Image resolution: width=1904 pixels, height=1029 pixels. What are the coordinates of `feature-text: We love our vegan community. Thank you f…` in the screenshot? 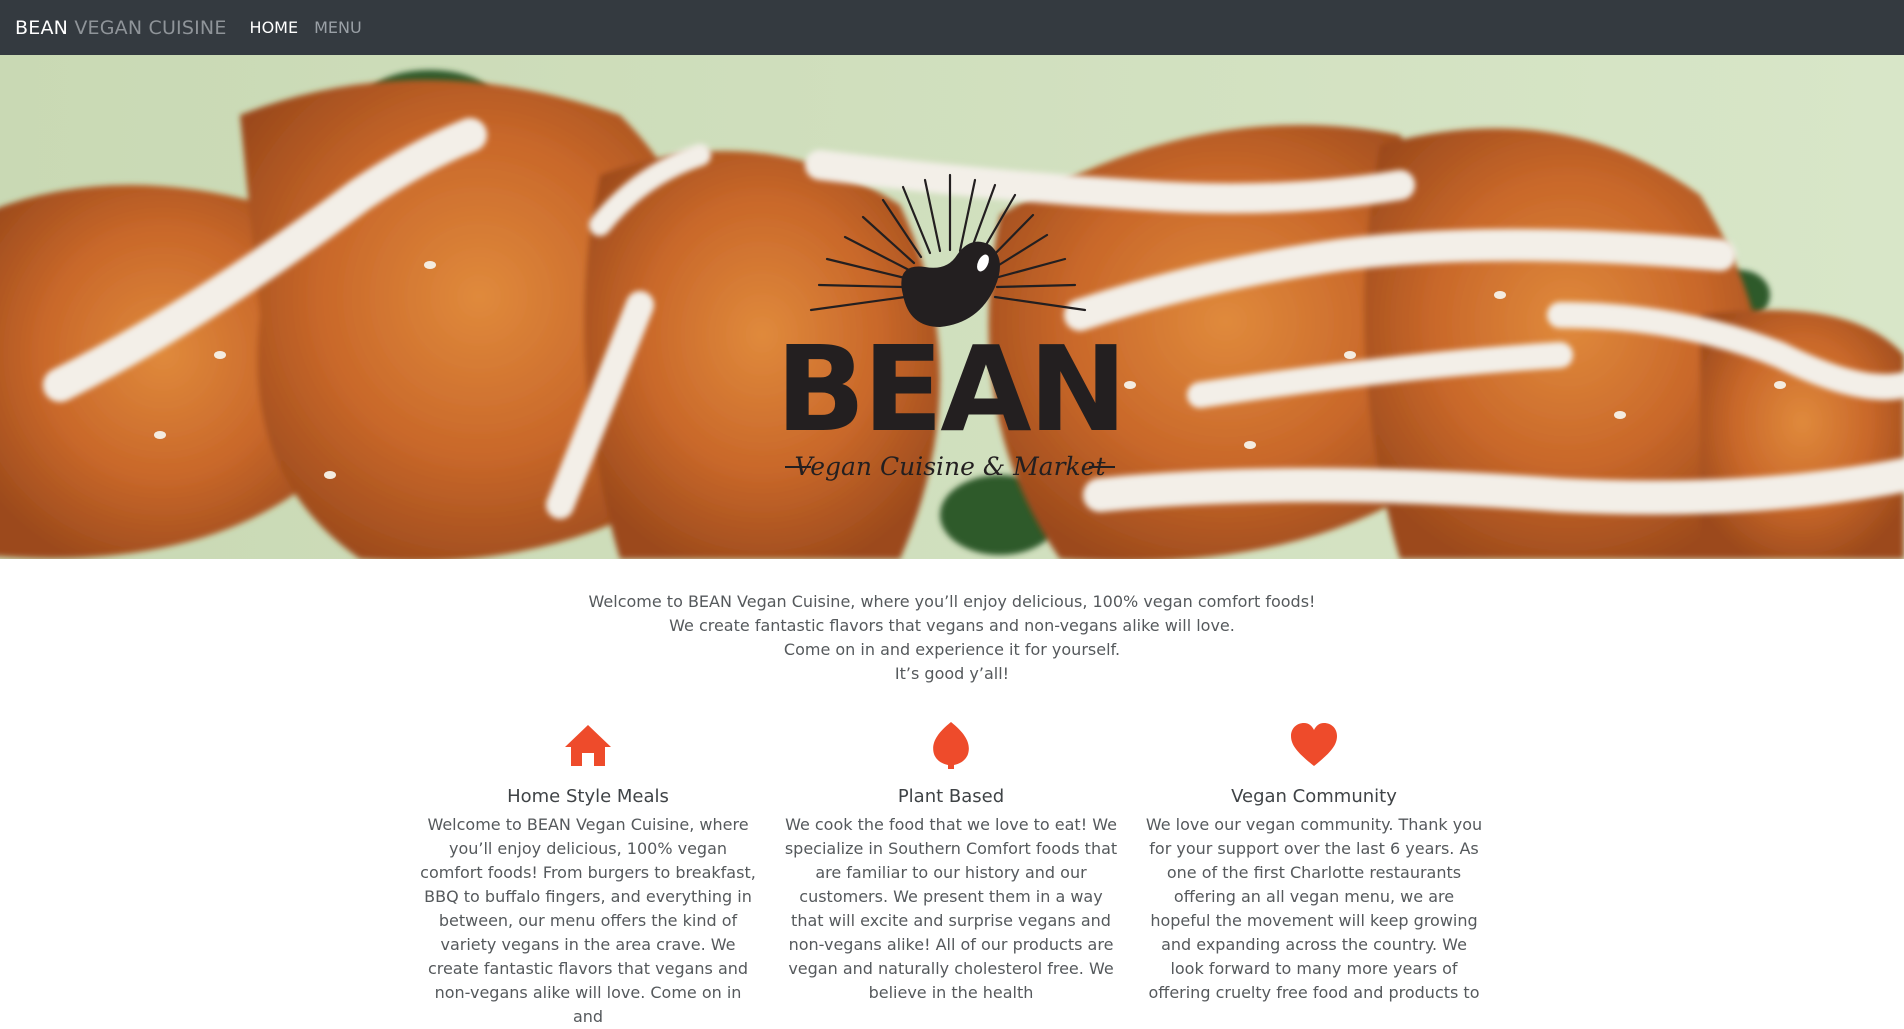 It's located at (1314, 908).